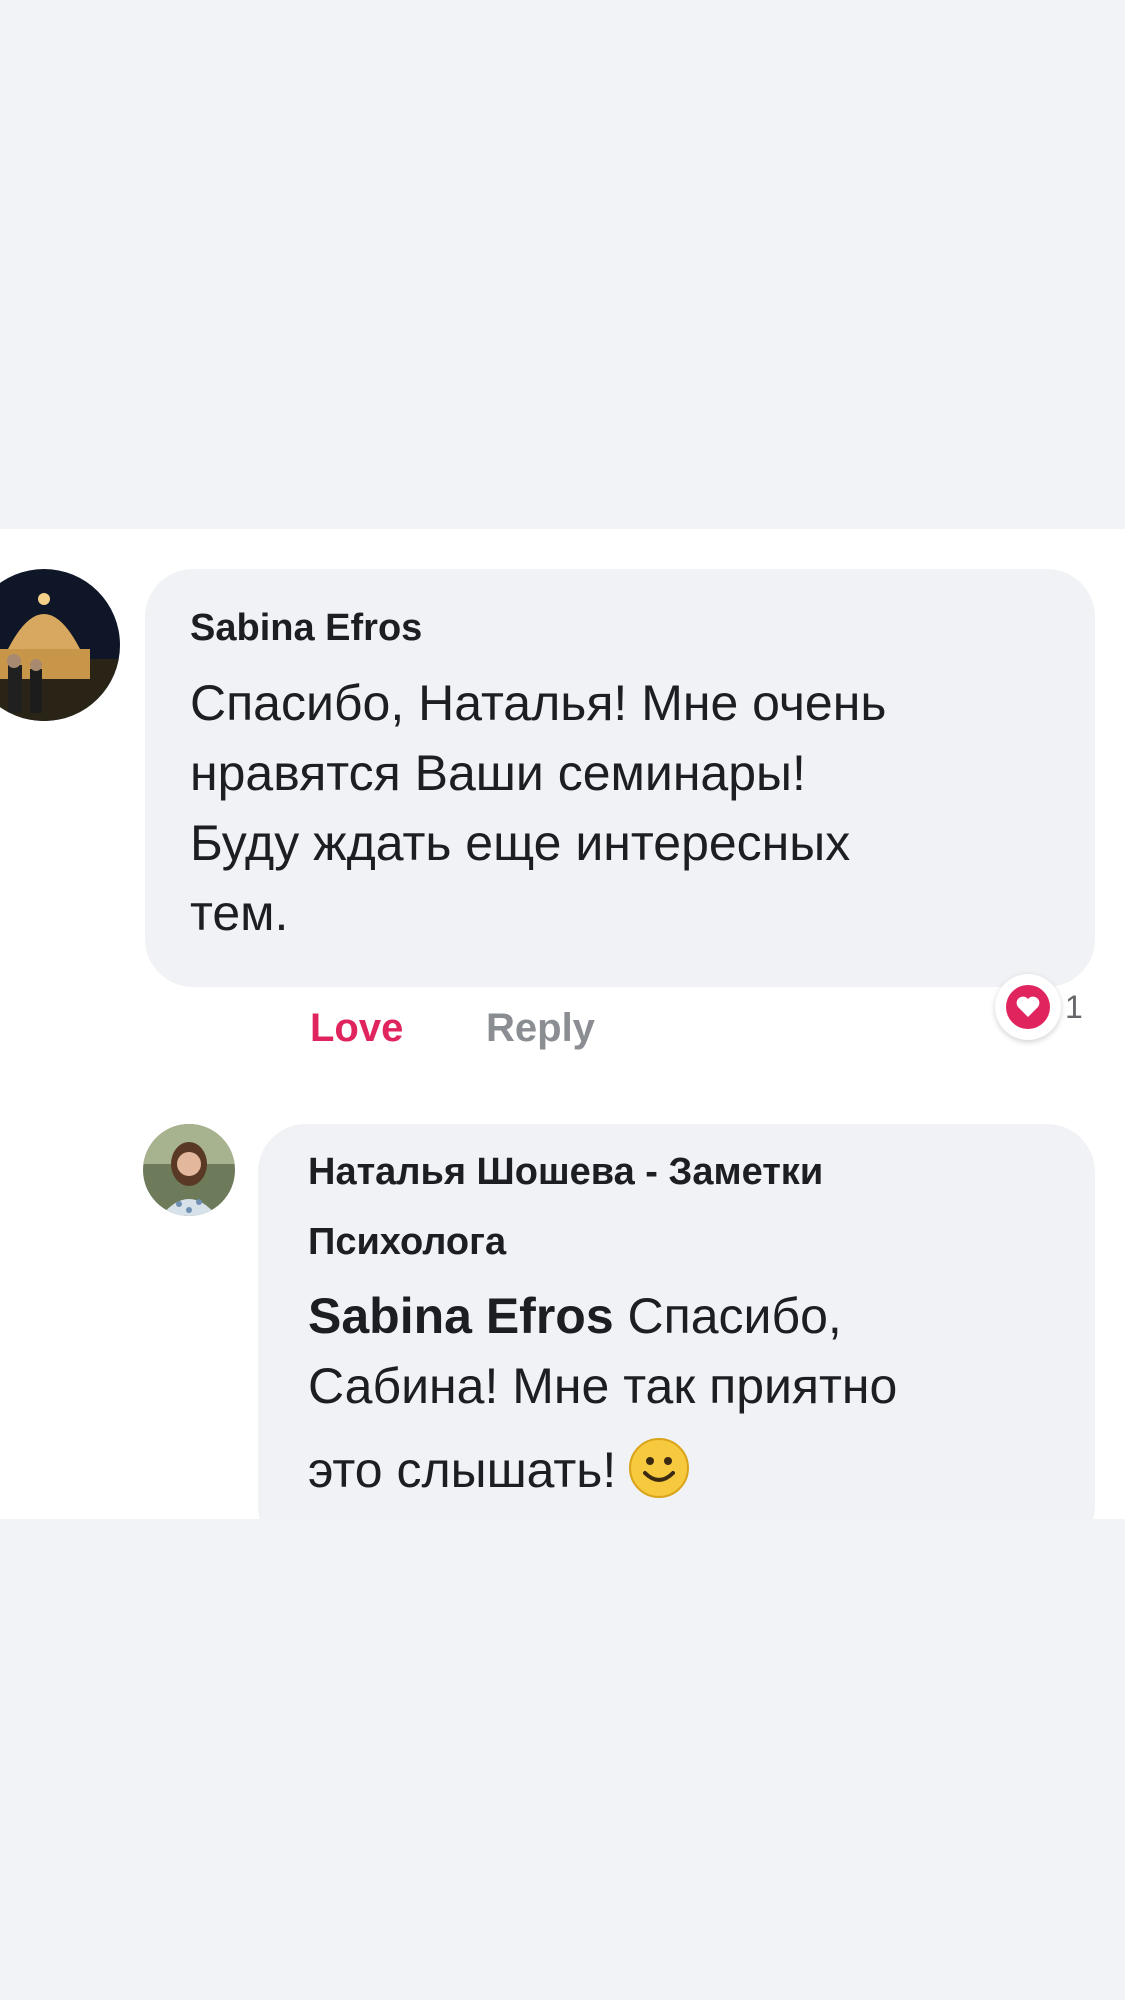  What do you see at coordinates (462, 1470) in the screenshot?
I see `reply-text: это слышать!` at bounding box center [462, 1470].